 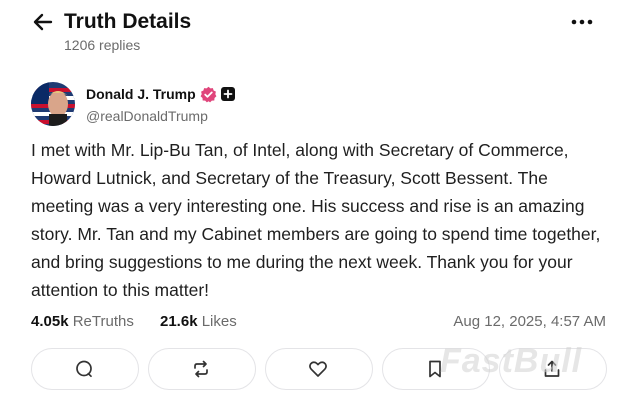 I want to click on more-horizontal-icon, so click(x=582, y=22).